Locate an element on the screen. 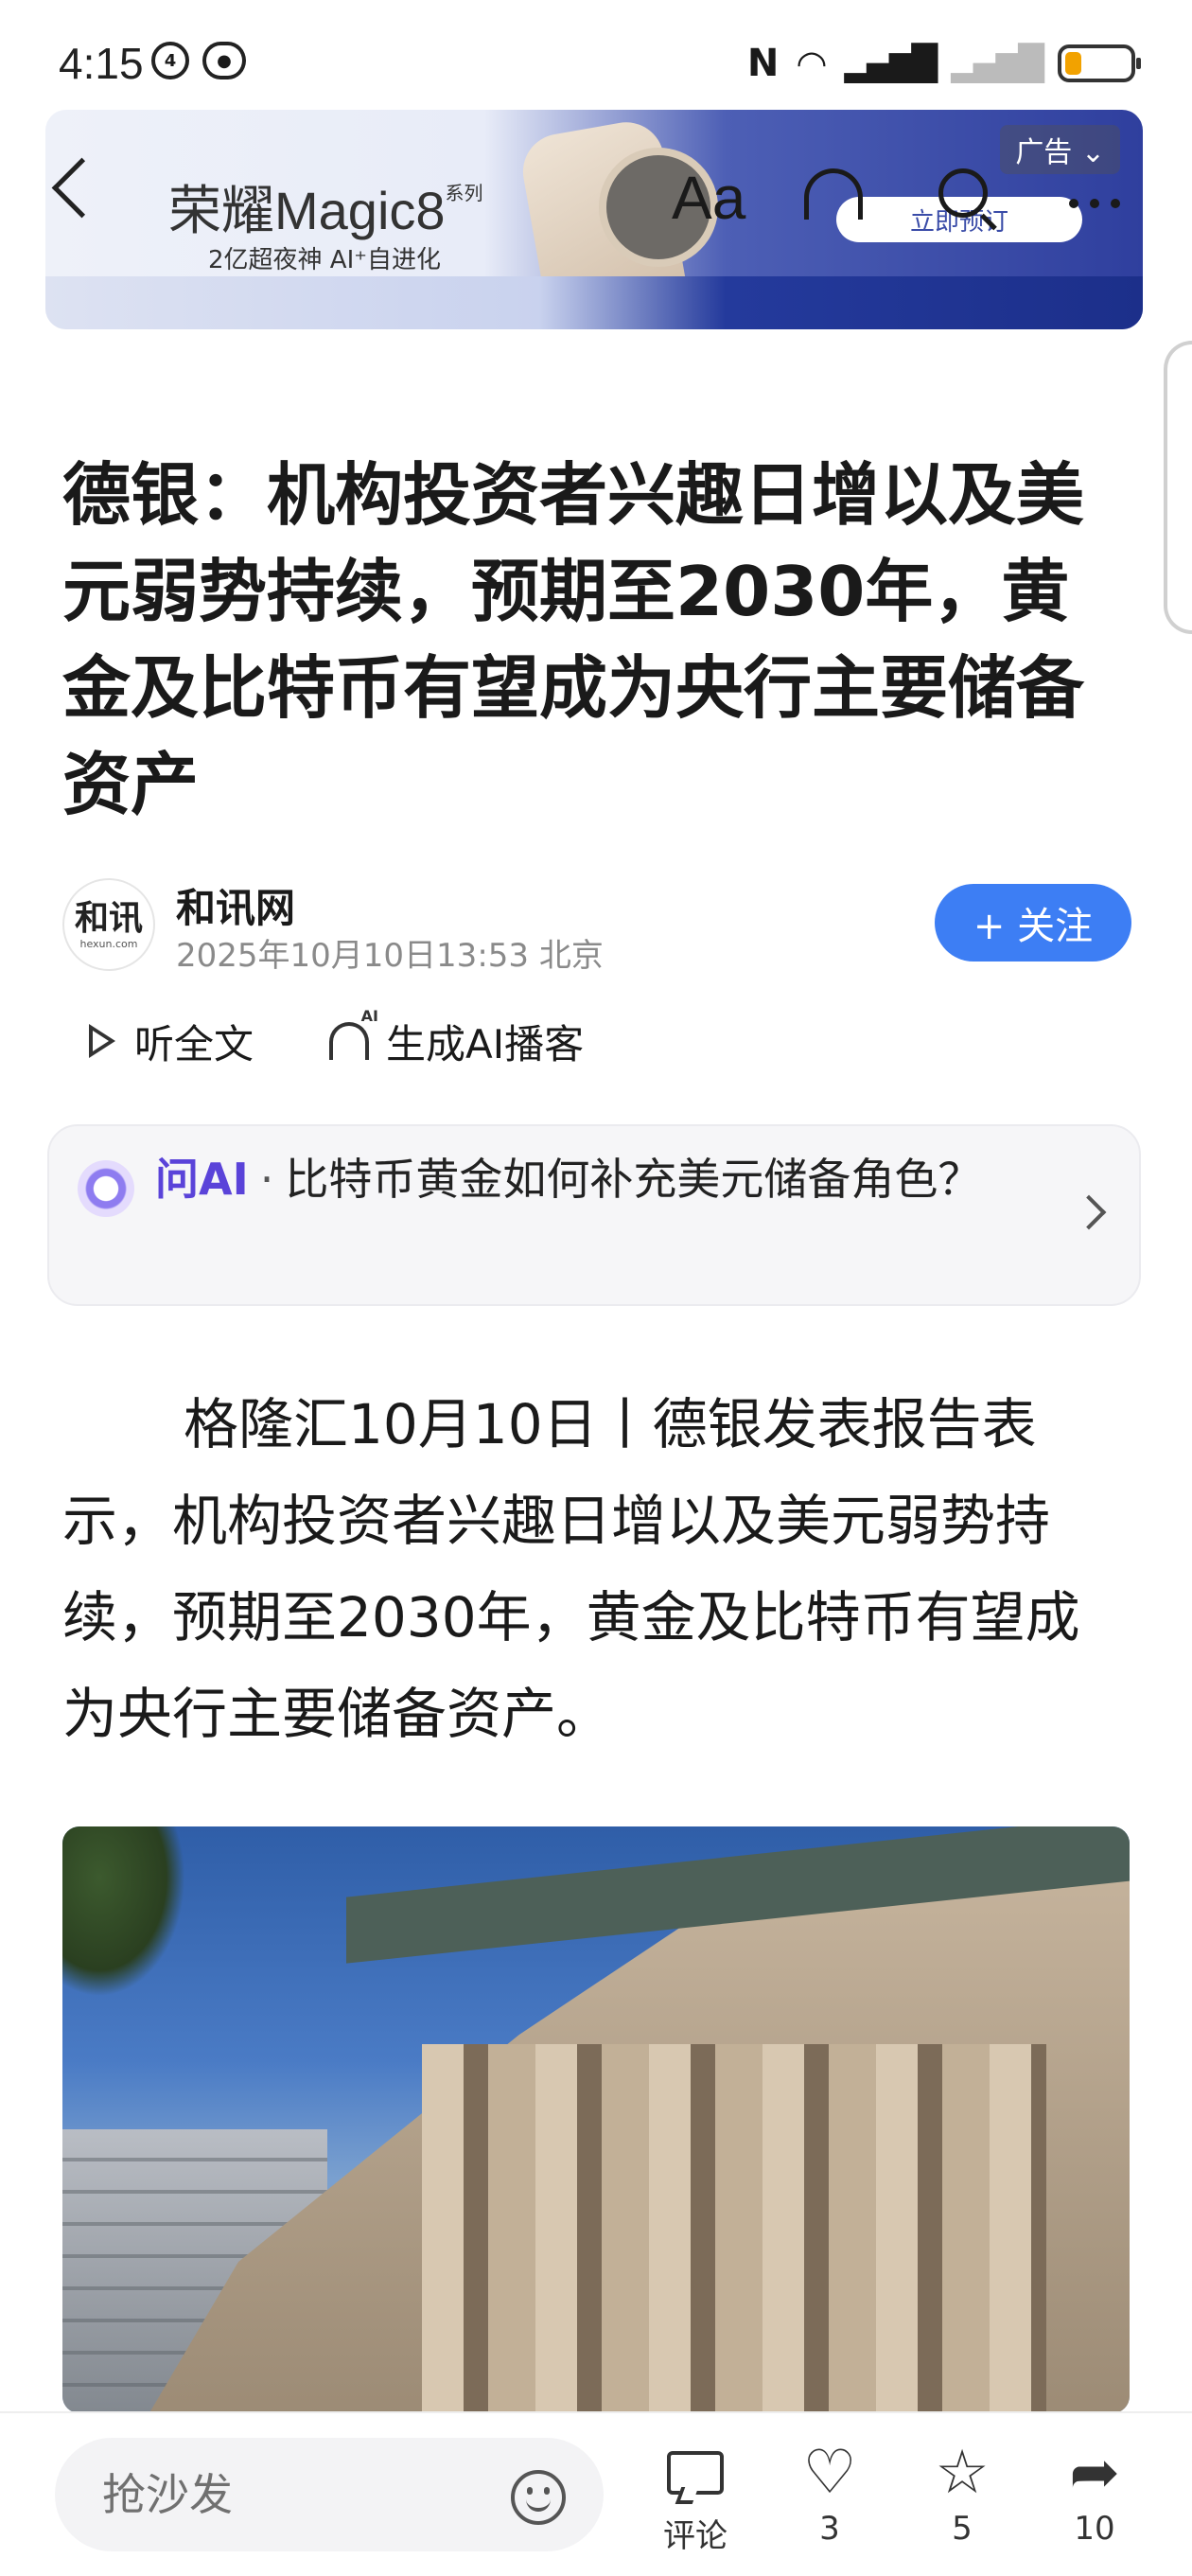 This screenshot has height=2576, width=1192. hd-icon: 4 is located at coordinates (170, 60).